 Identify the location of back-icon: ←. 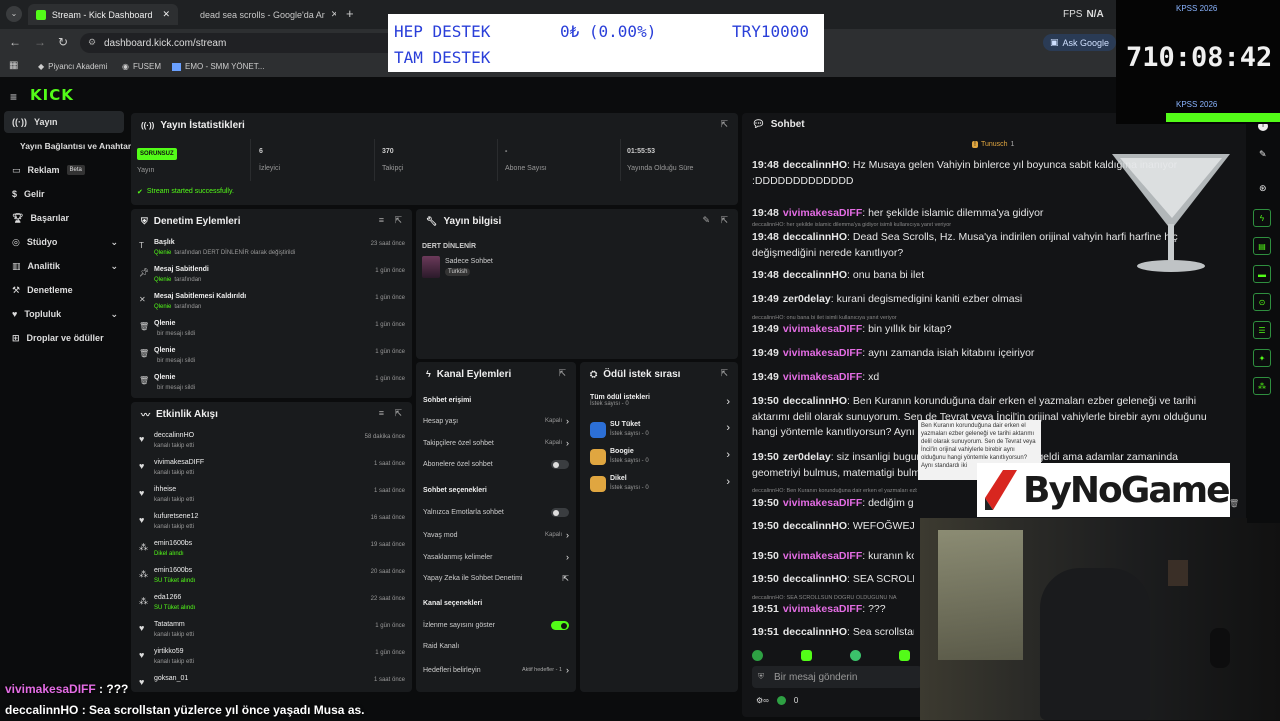
(15, 42).